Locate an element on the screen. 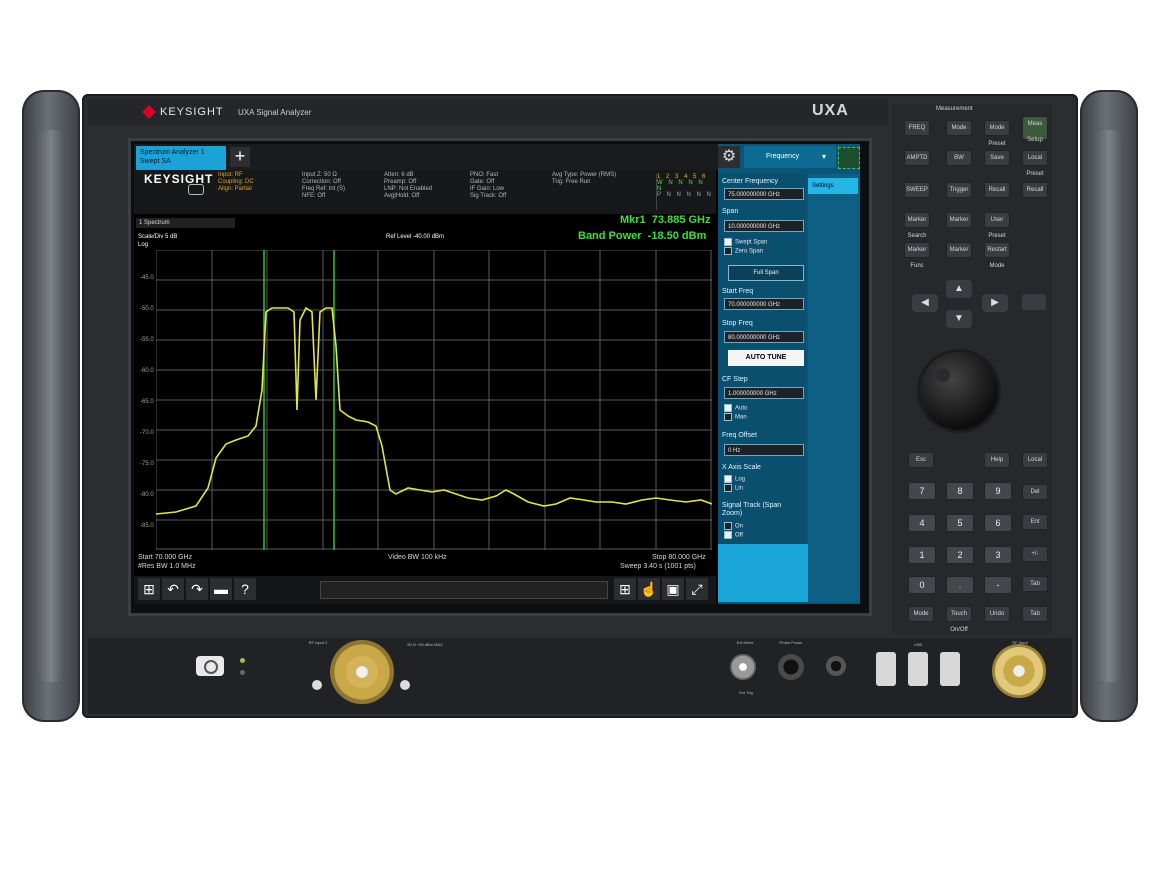  full-span-button: Full Span is located at coordinates (766, 273).